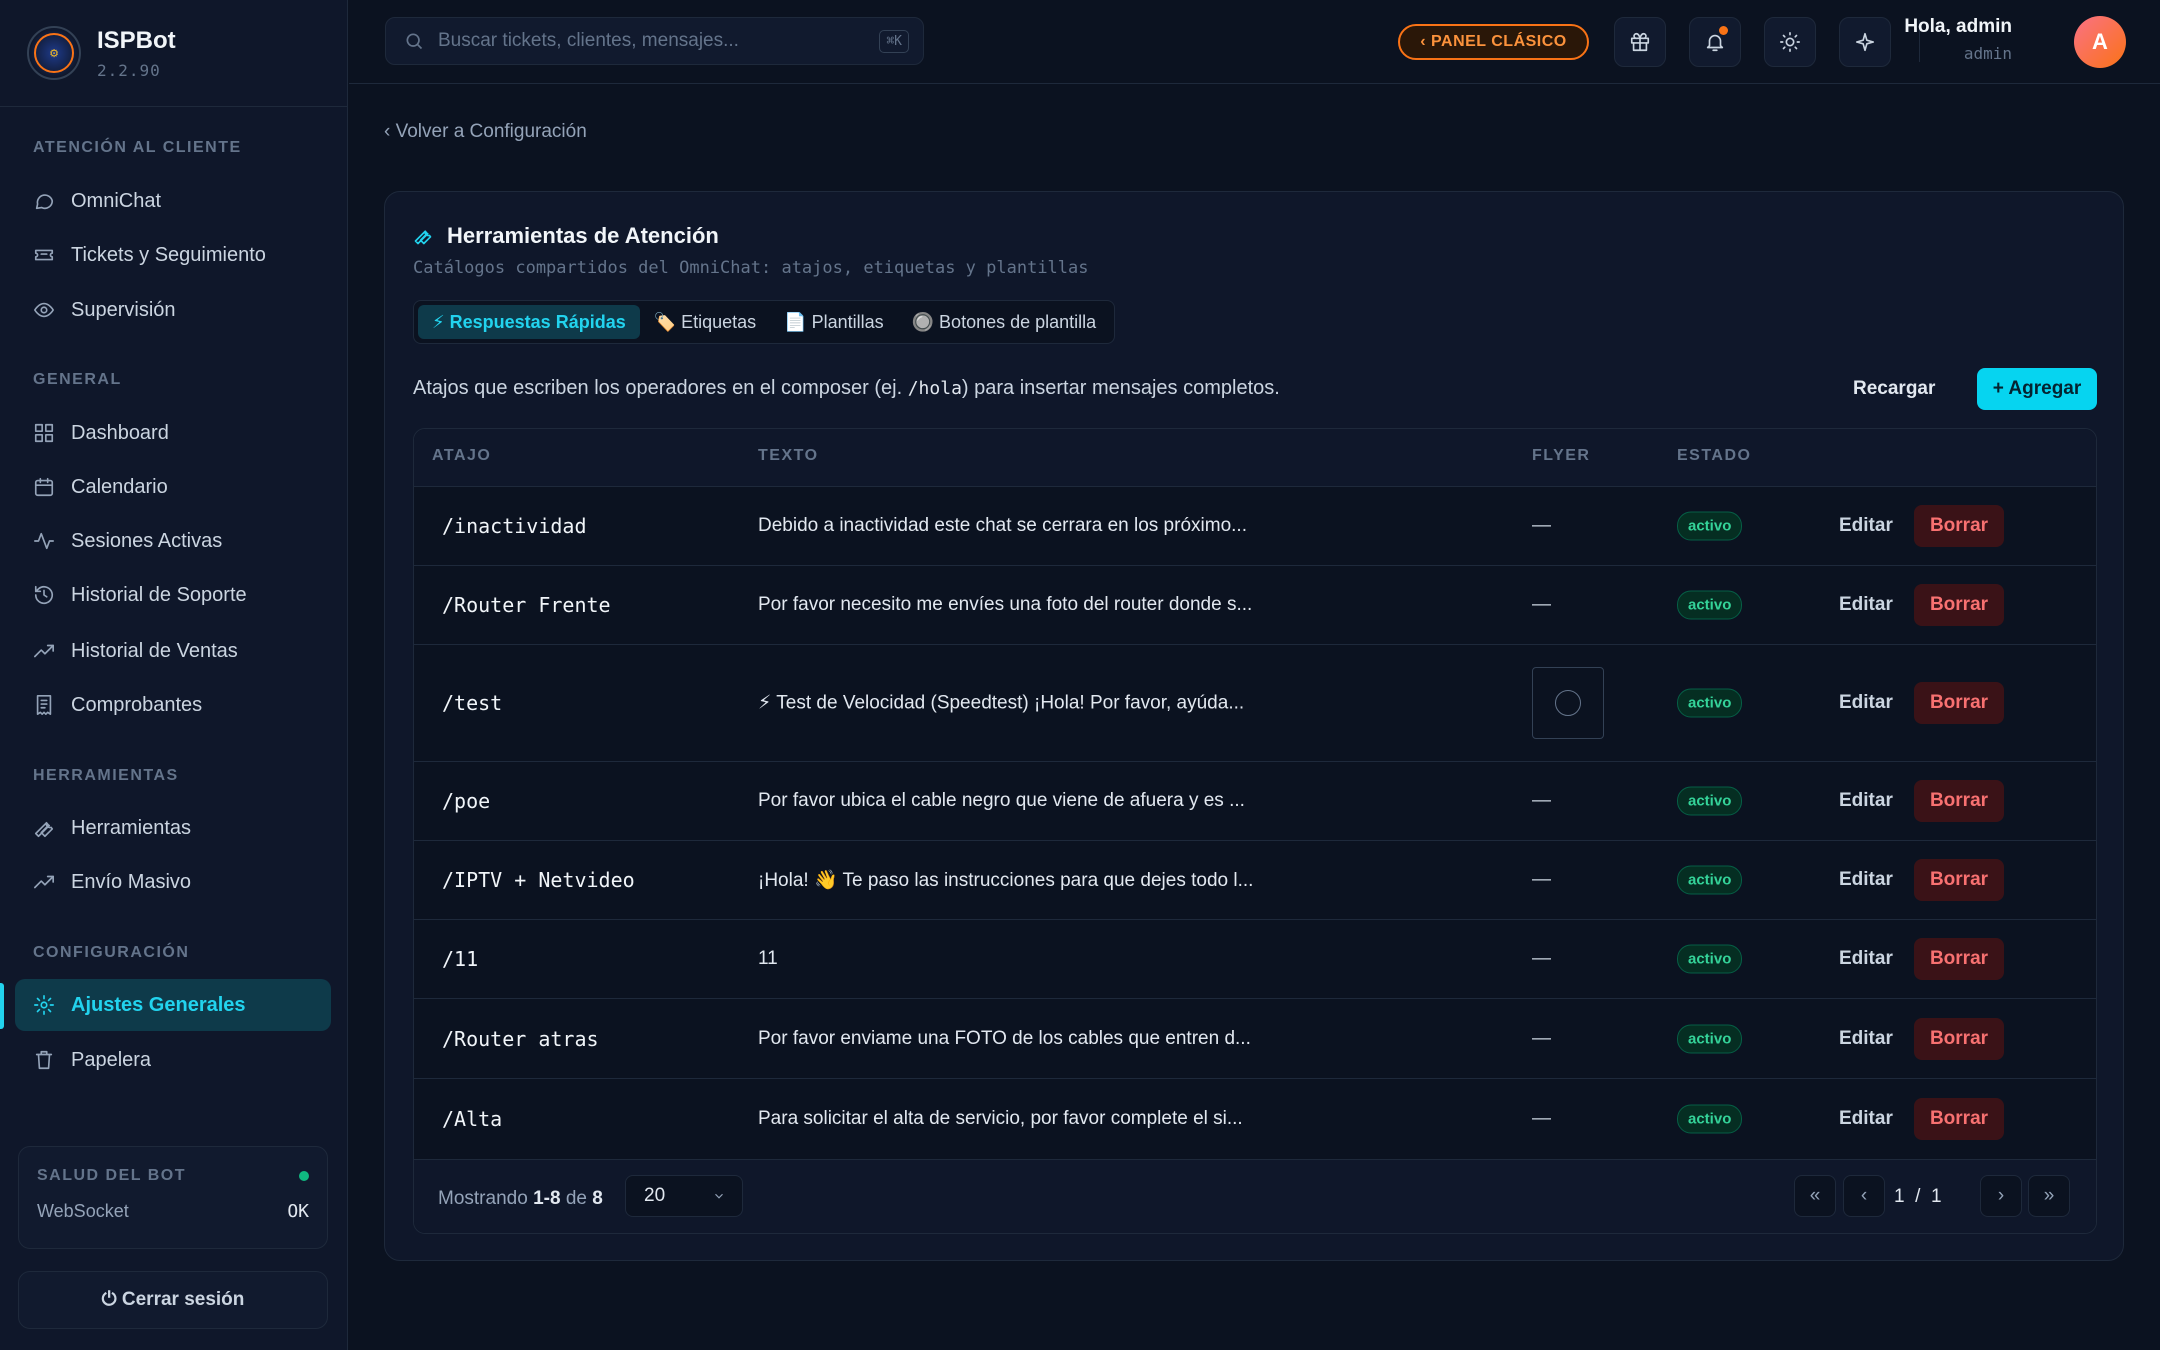 Image resolution: width=2160 pixels, height=1350 pixels. Describe the element at coordinates (655, 1195) in the screenshot. I see `page-size-value: 20` at that location.